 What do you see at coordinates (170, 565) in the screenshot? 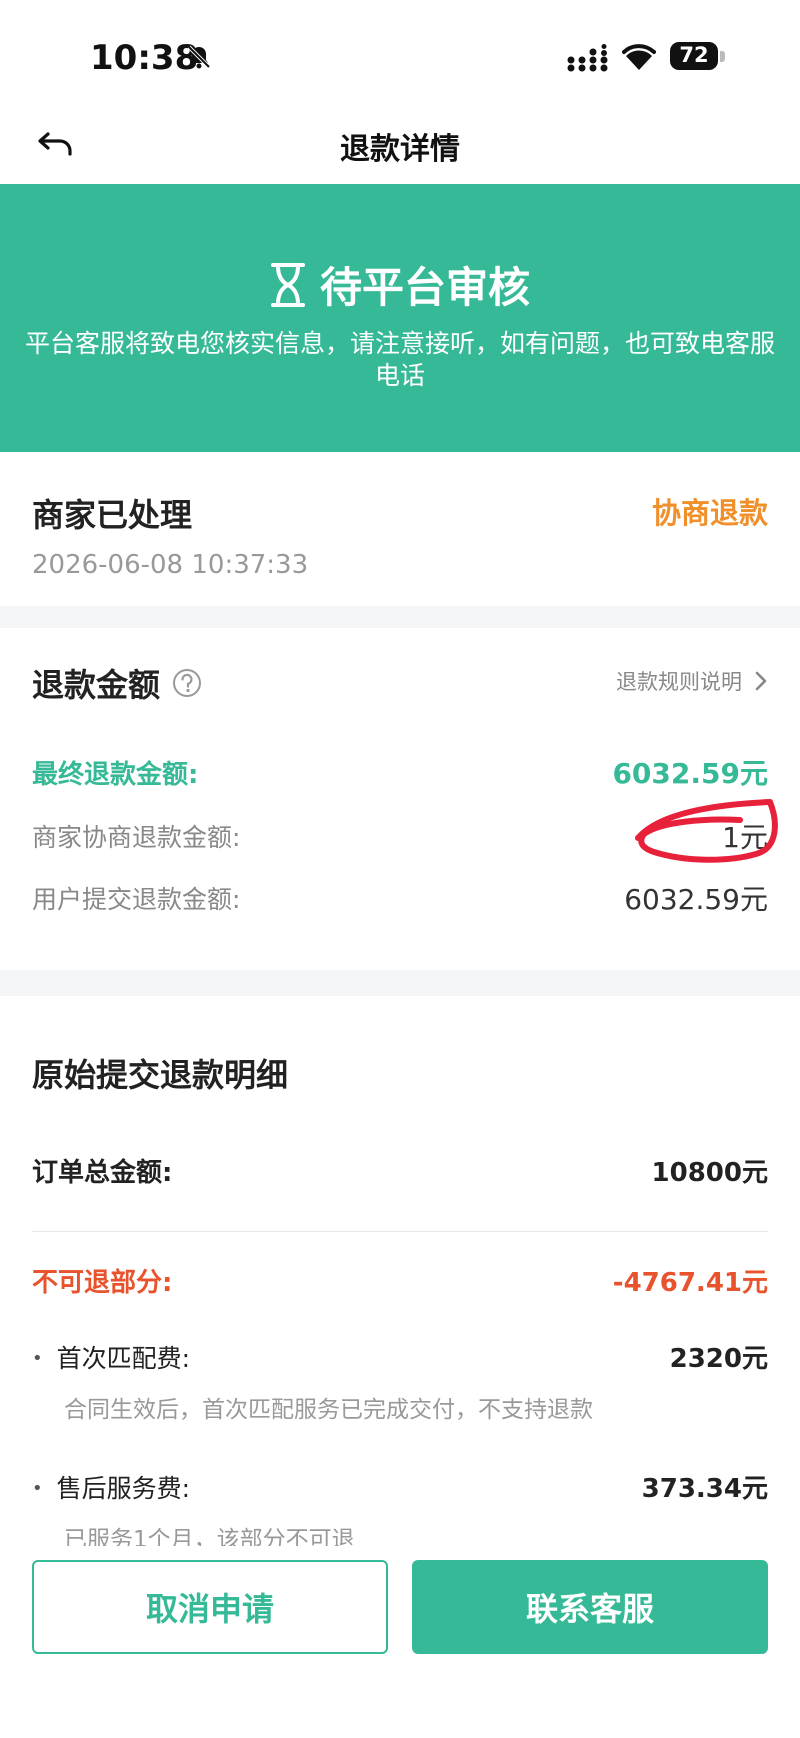
I see `processed-timestamp: 2026-06-08 10:37:33` at bounding box center [170, 565].